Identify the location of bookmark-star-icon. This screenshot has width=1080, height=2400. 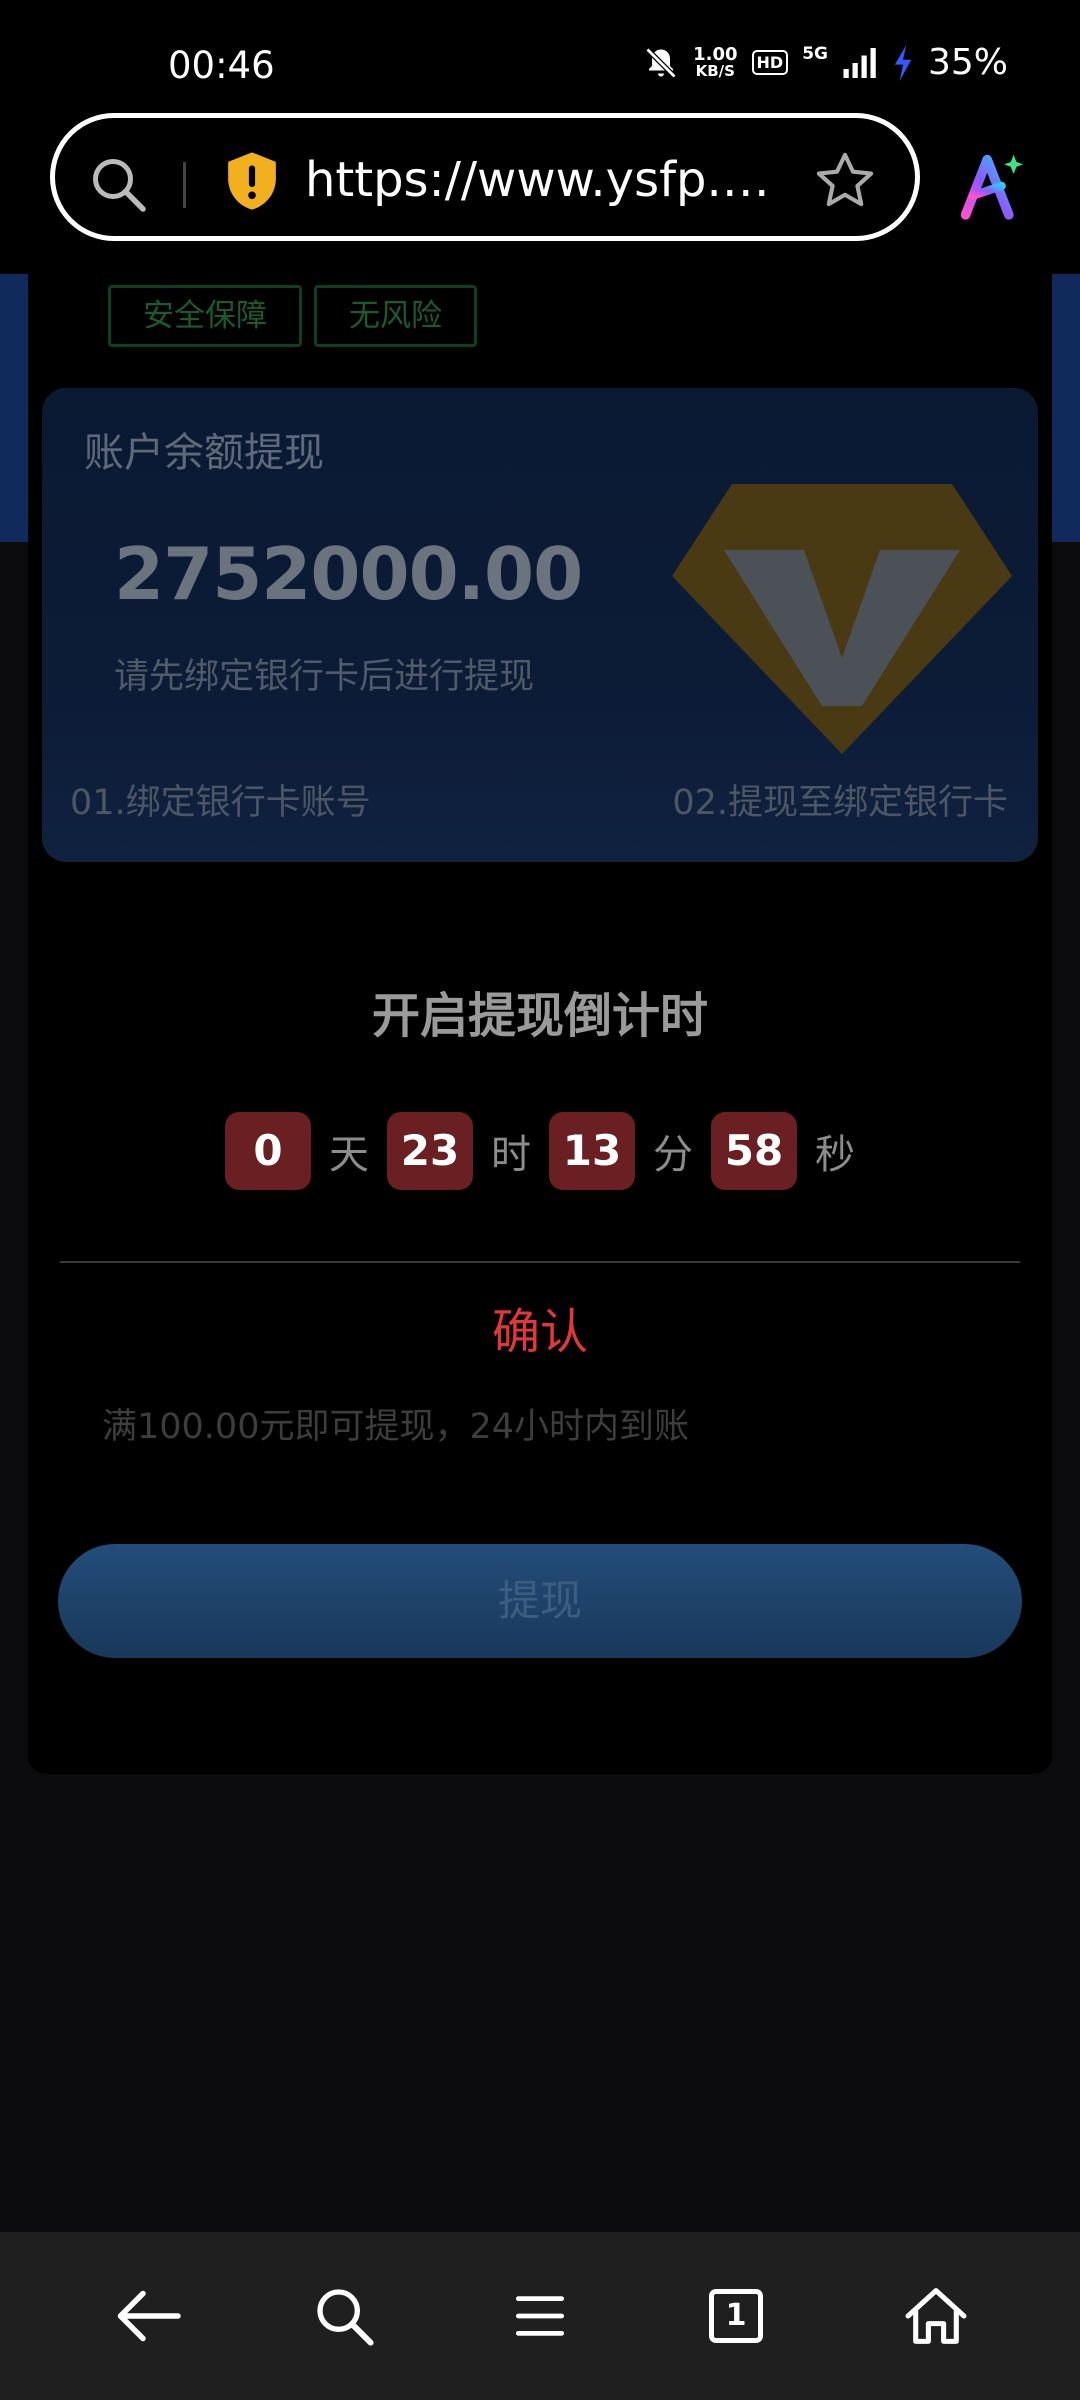
(845, 181).